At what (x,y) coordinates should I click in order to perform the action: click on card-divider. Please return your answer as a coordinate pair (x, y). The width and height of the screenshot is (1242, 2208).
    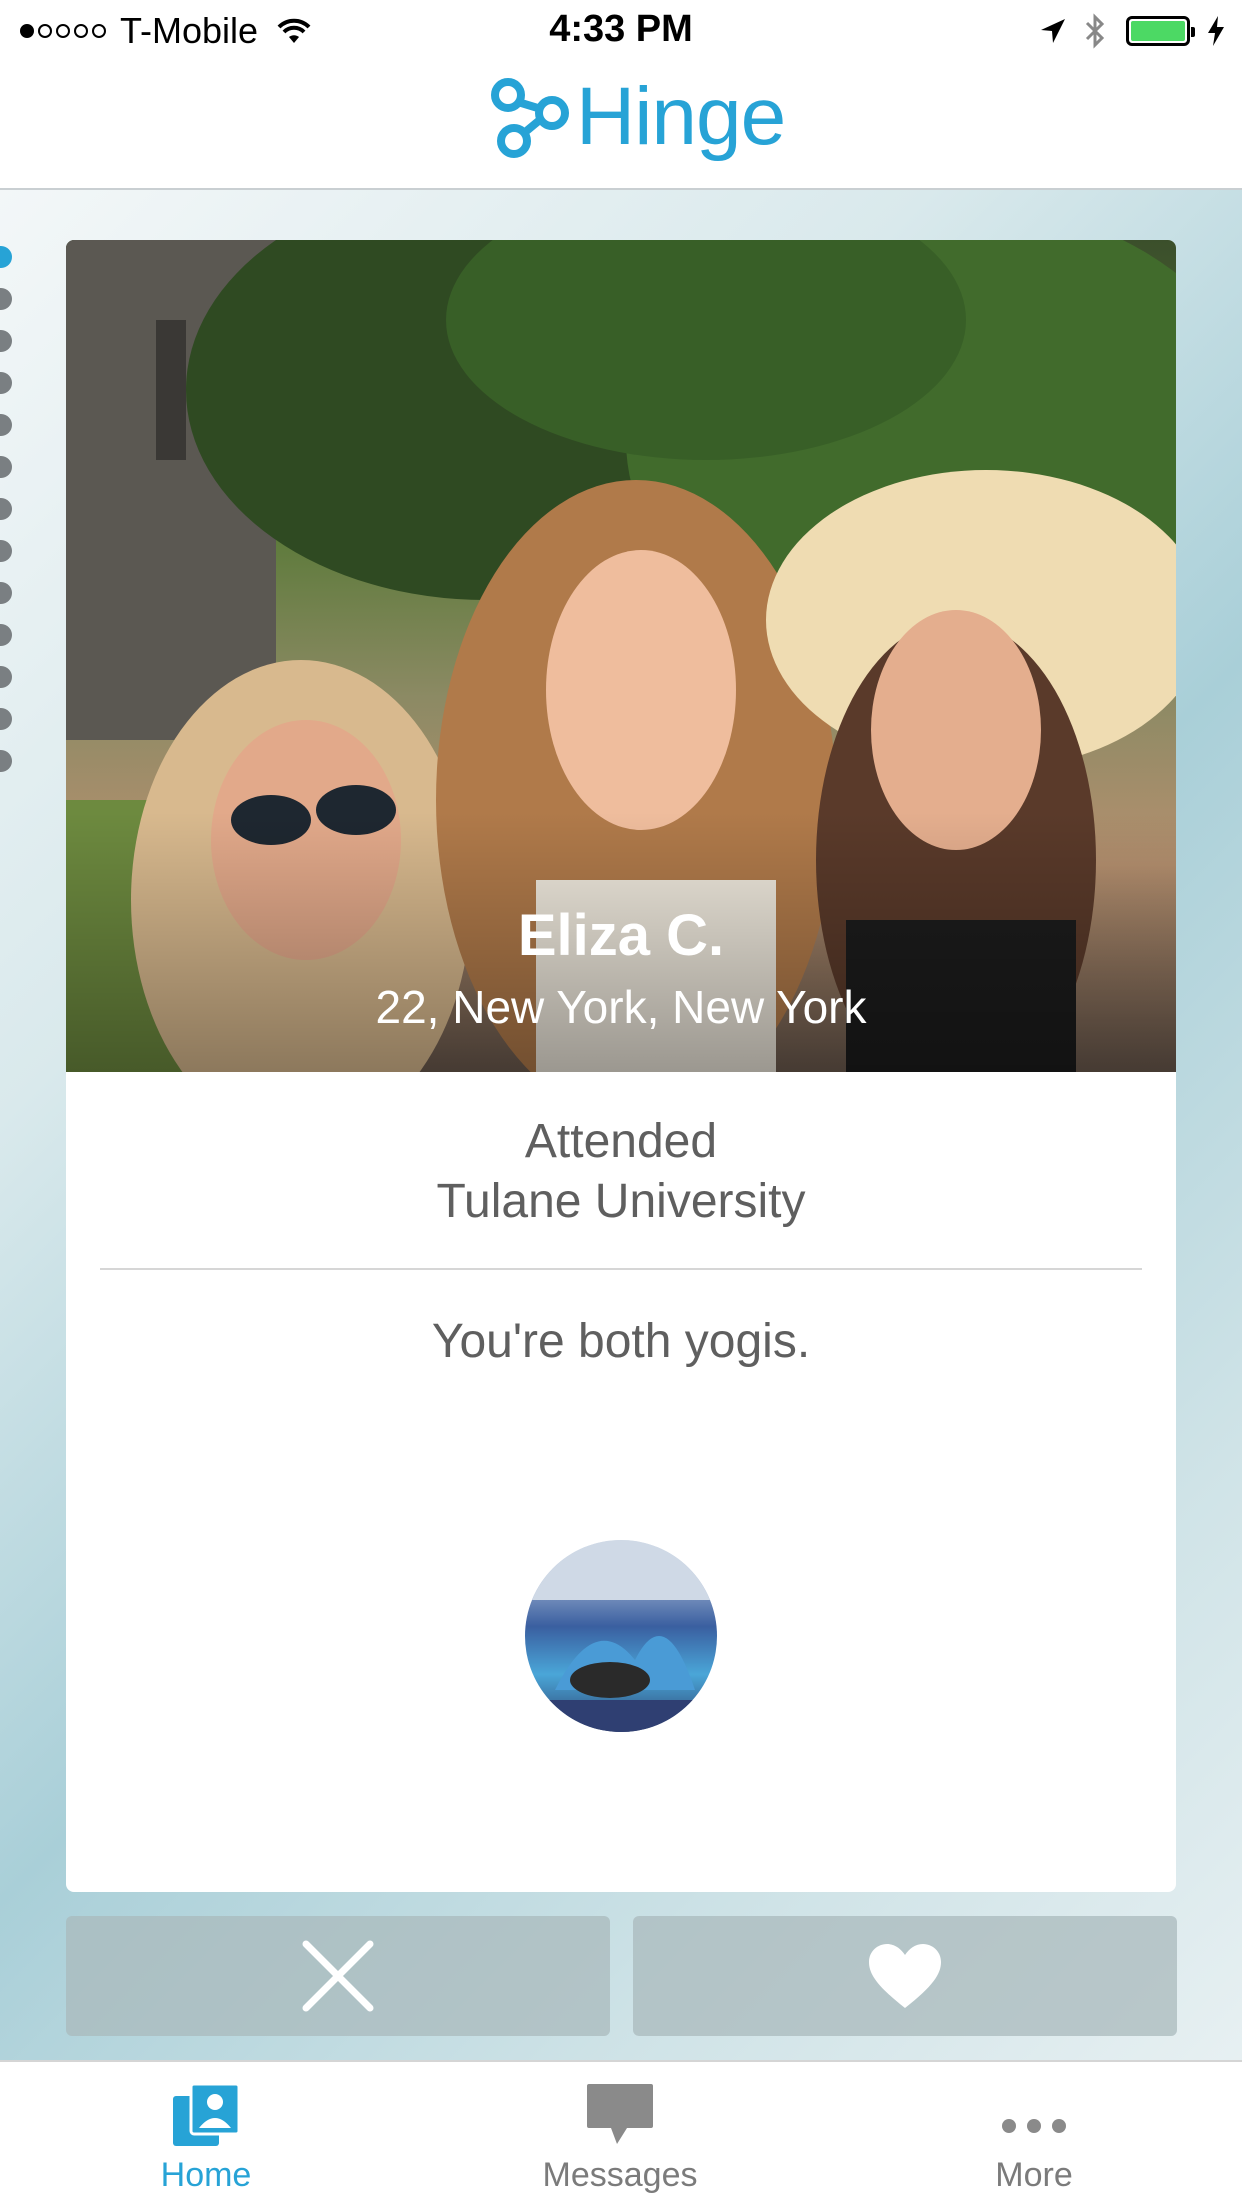
    Looking at the image, I should click on (621, 1269).